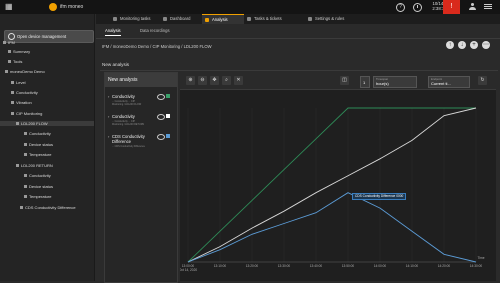  I want to click on sidebar-item-label: CIP Monitoring, so click(29, 113).